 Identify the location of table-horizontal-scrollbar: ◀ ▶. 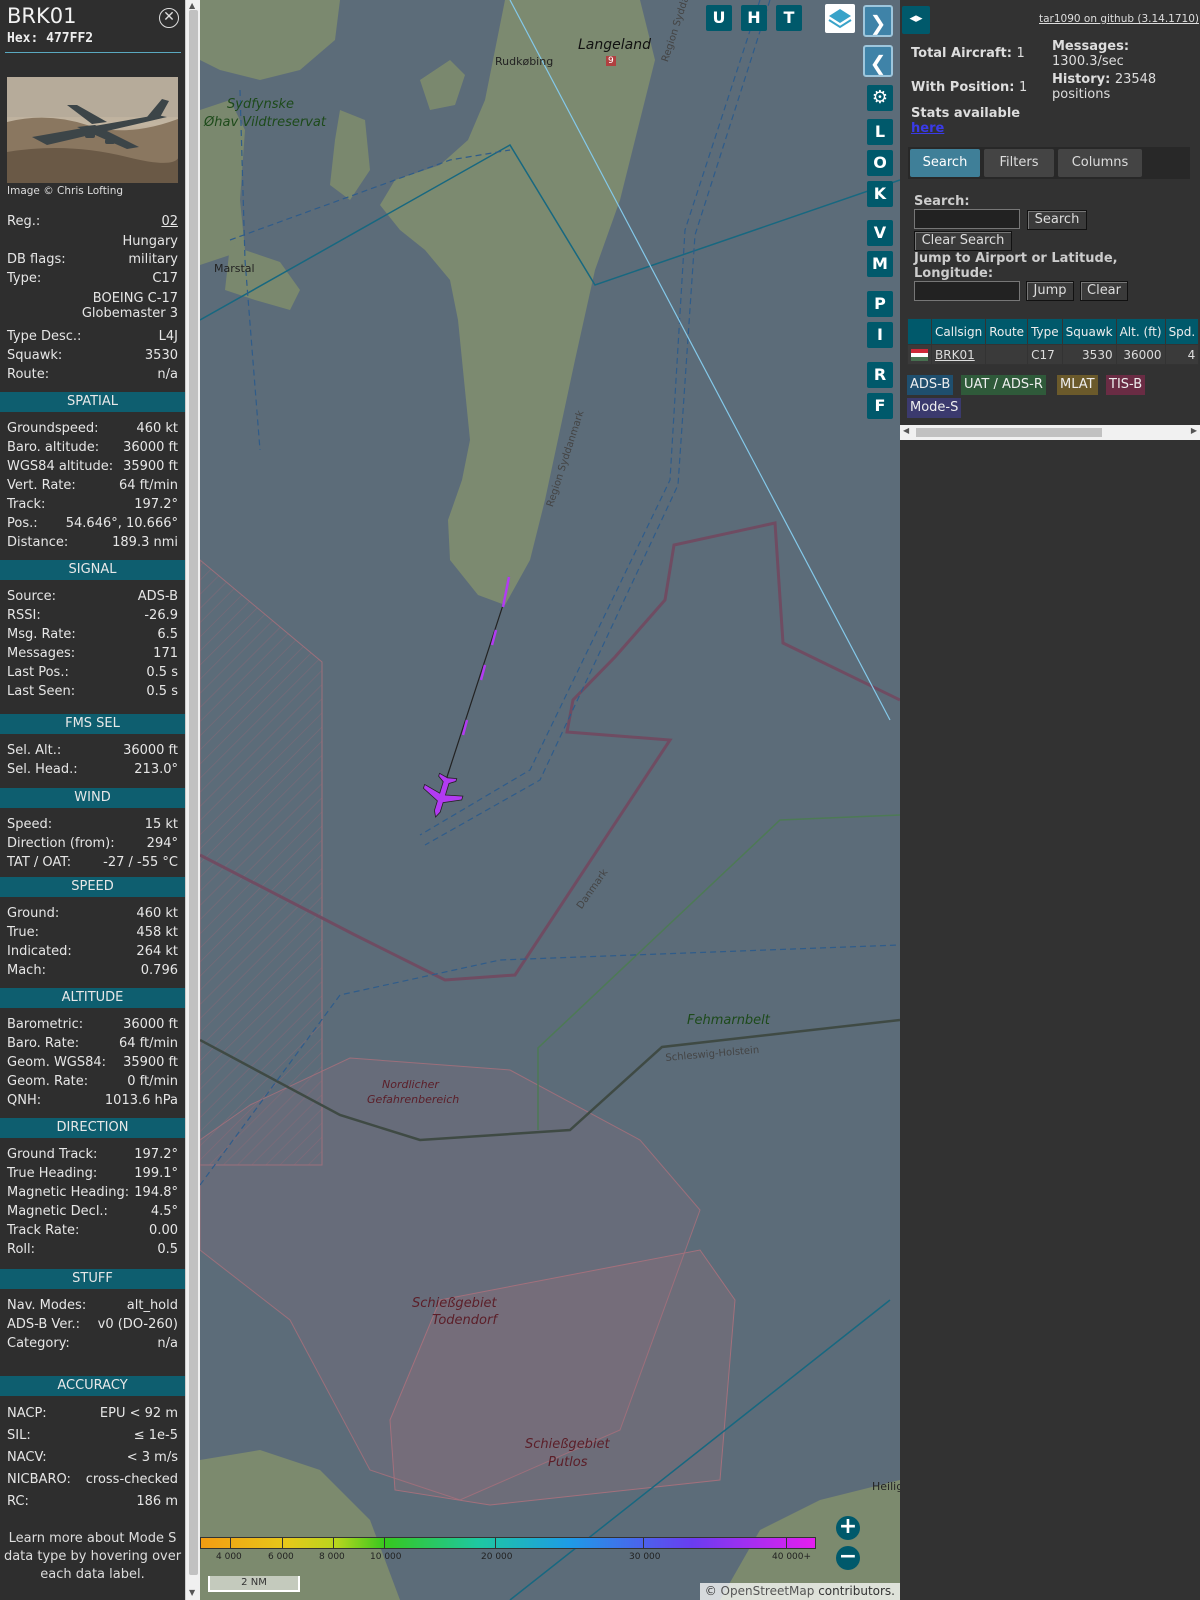
(1050, 432).